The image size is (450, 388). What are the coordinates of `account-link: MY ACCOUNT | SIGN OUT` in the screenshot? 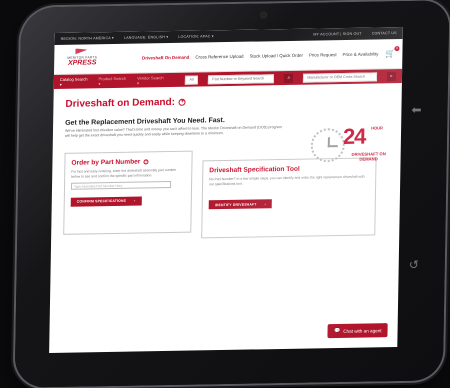 It's located at (337, 34).